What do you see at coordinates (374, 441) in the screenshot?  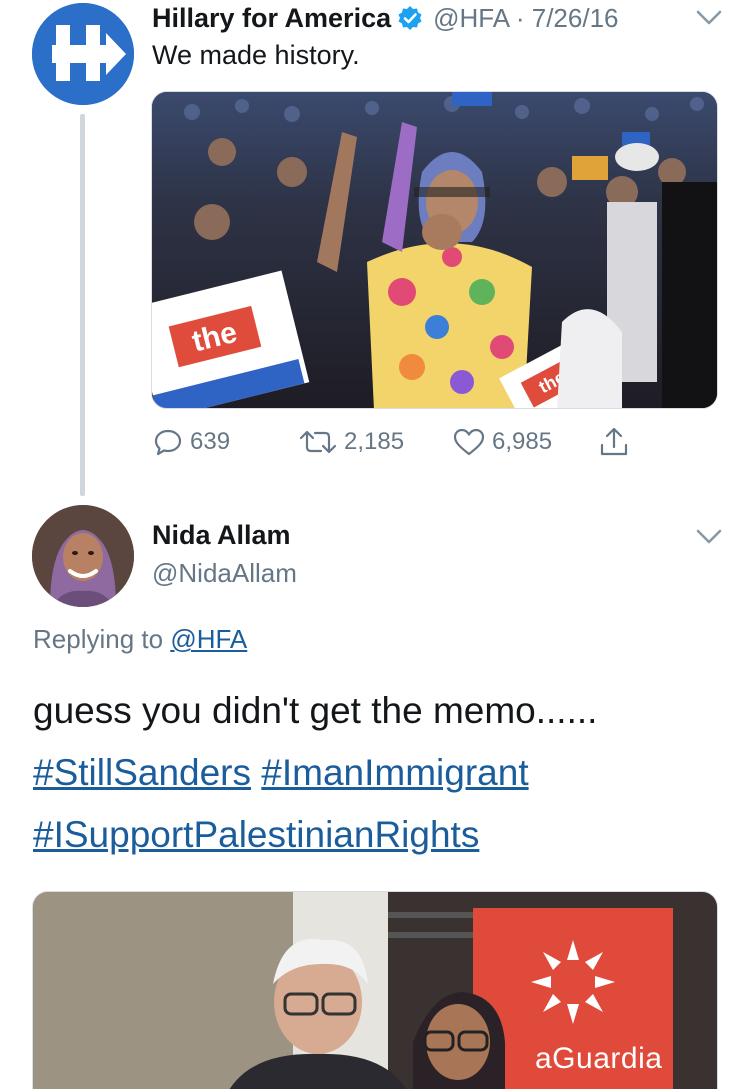 I see `retweet-count: 2,185` at bounding box center [374, 441].